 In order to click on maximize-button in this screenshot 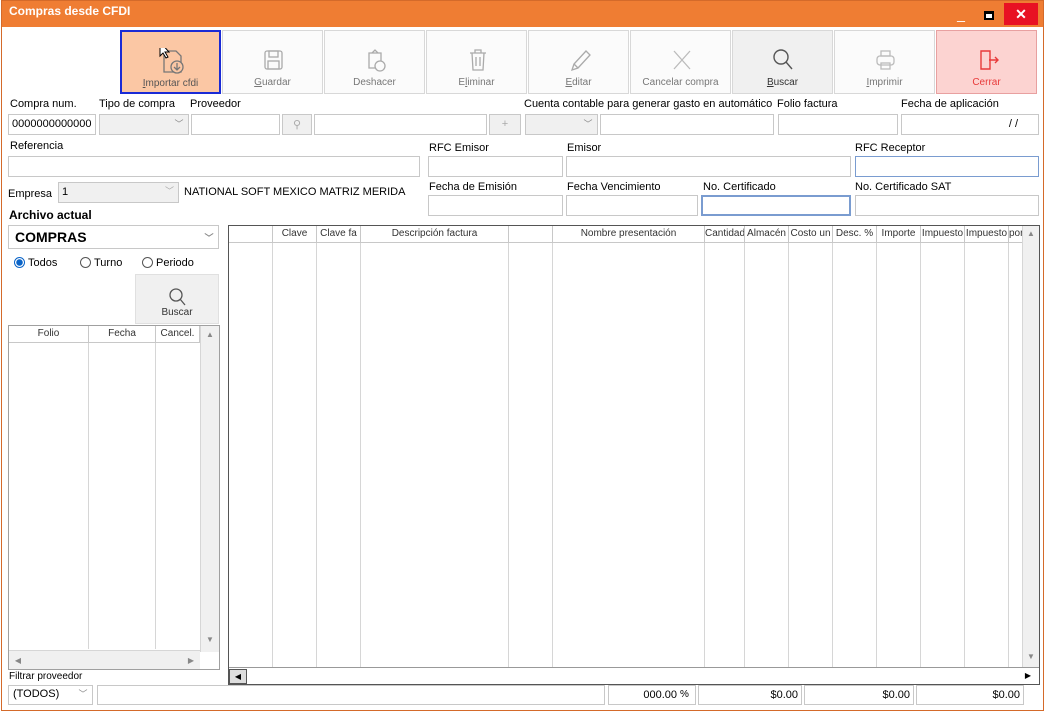, I will do `click(989, 14)`.